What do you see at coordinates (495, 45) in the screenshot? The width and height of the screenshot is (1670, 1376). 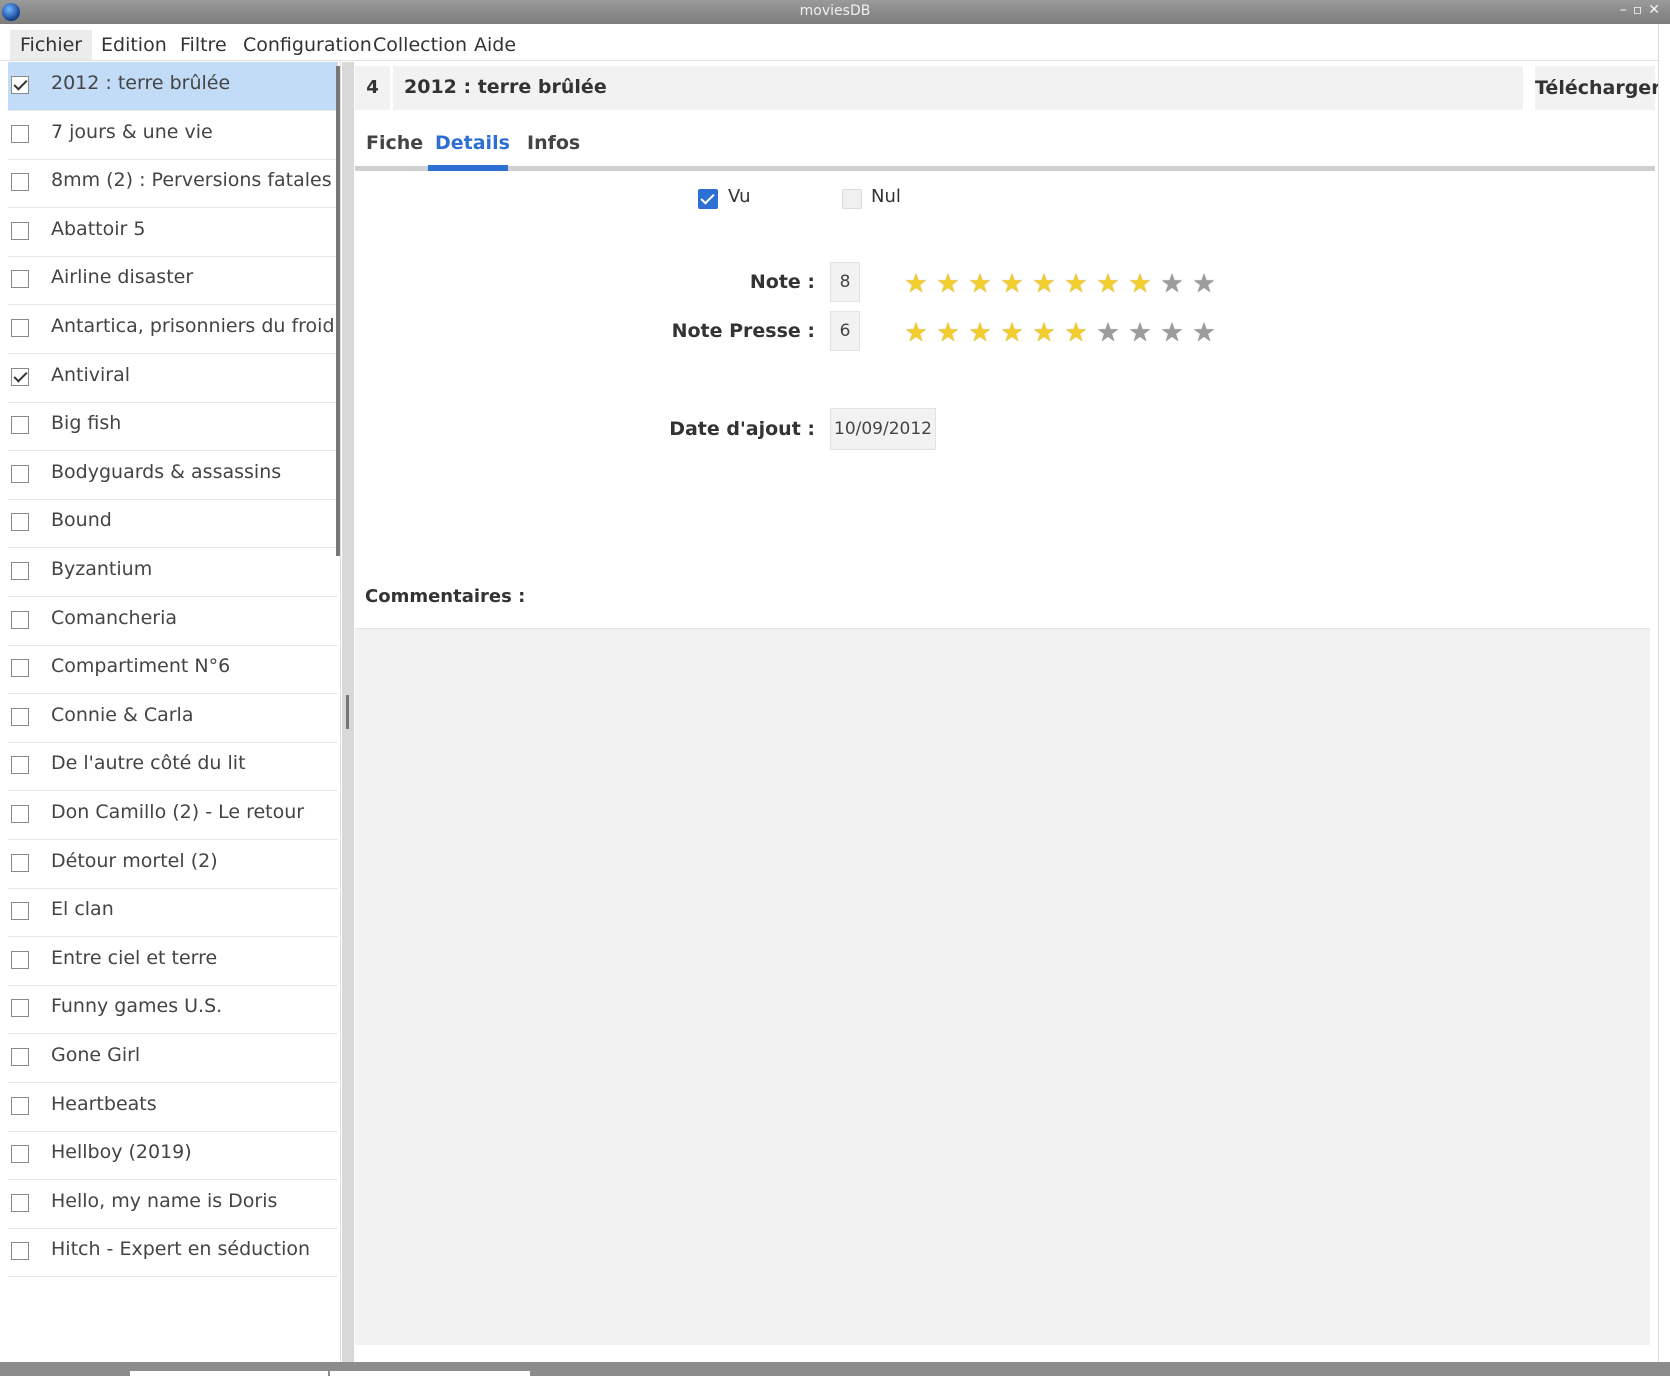 I see `menu-aide: Aide` at bounding box center [495, 45].